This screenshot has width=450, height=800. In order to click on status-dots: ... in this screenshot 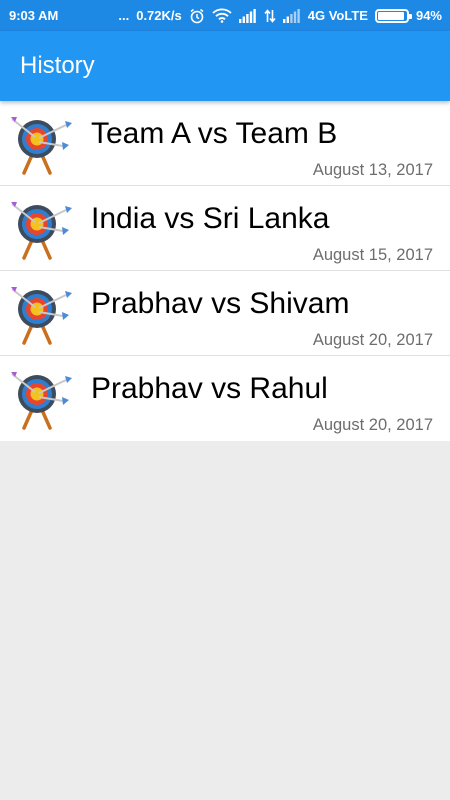, I will do `click(124, 15)`.